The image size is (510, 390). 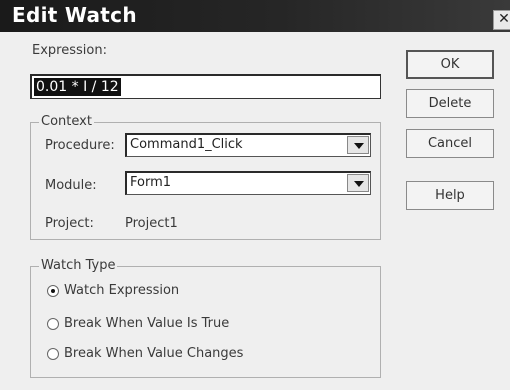 What do you see at coordinates (255, 16) in the screenshot?
I see `title-bar: Edit Watch ✕` at bounding box center [255, 16].